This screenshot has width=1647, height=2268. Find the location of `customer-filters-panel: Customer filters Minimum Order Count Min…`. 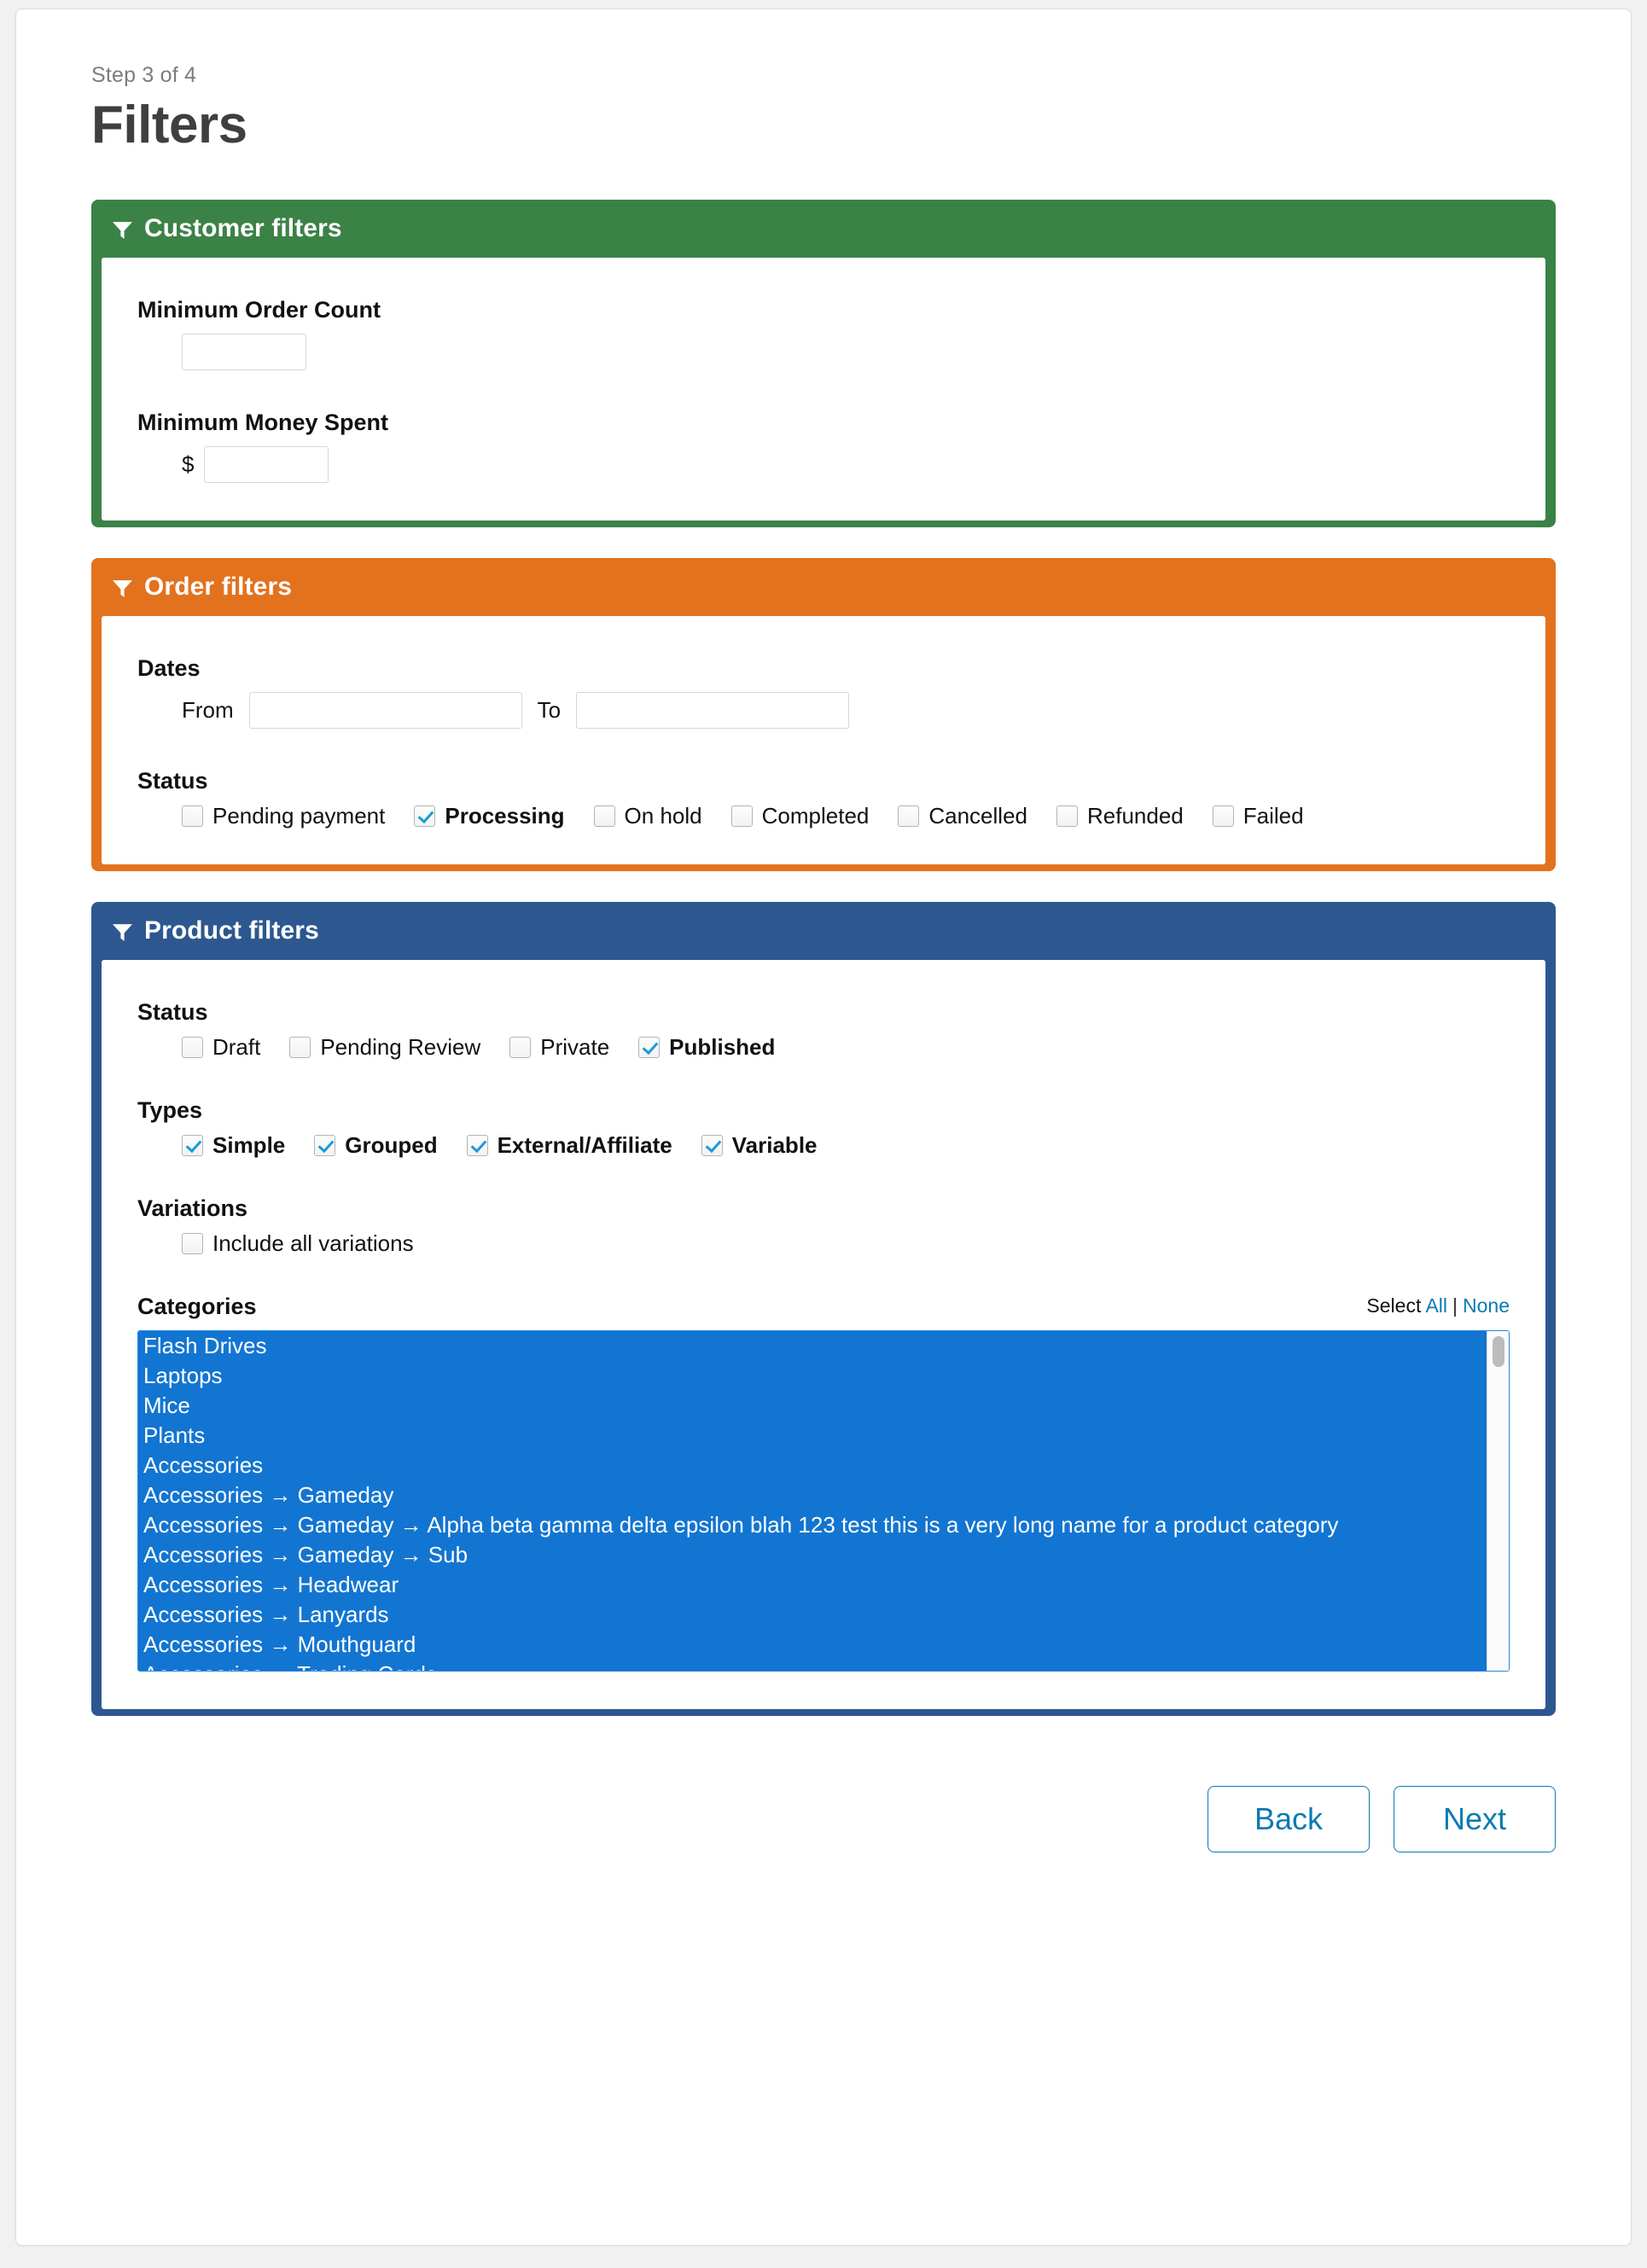

customer-filters-panel: Customer filters Minimum Order Count Min… is located at coordinates (823, 364).